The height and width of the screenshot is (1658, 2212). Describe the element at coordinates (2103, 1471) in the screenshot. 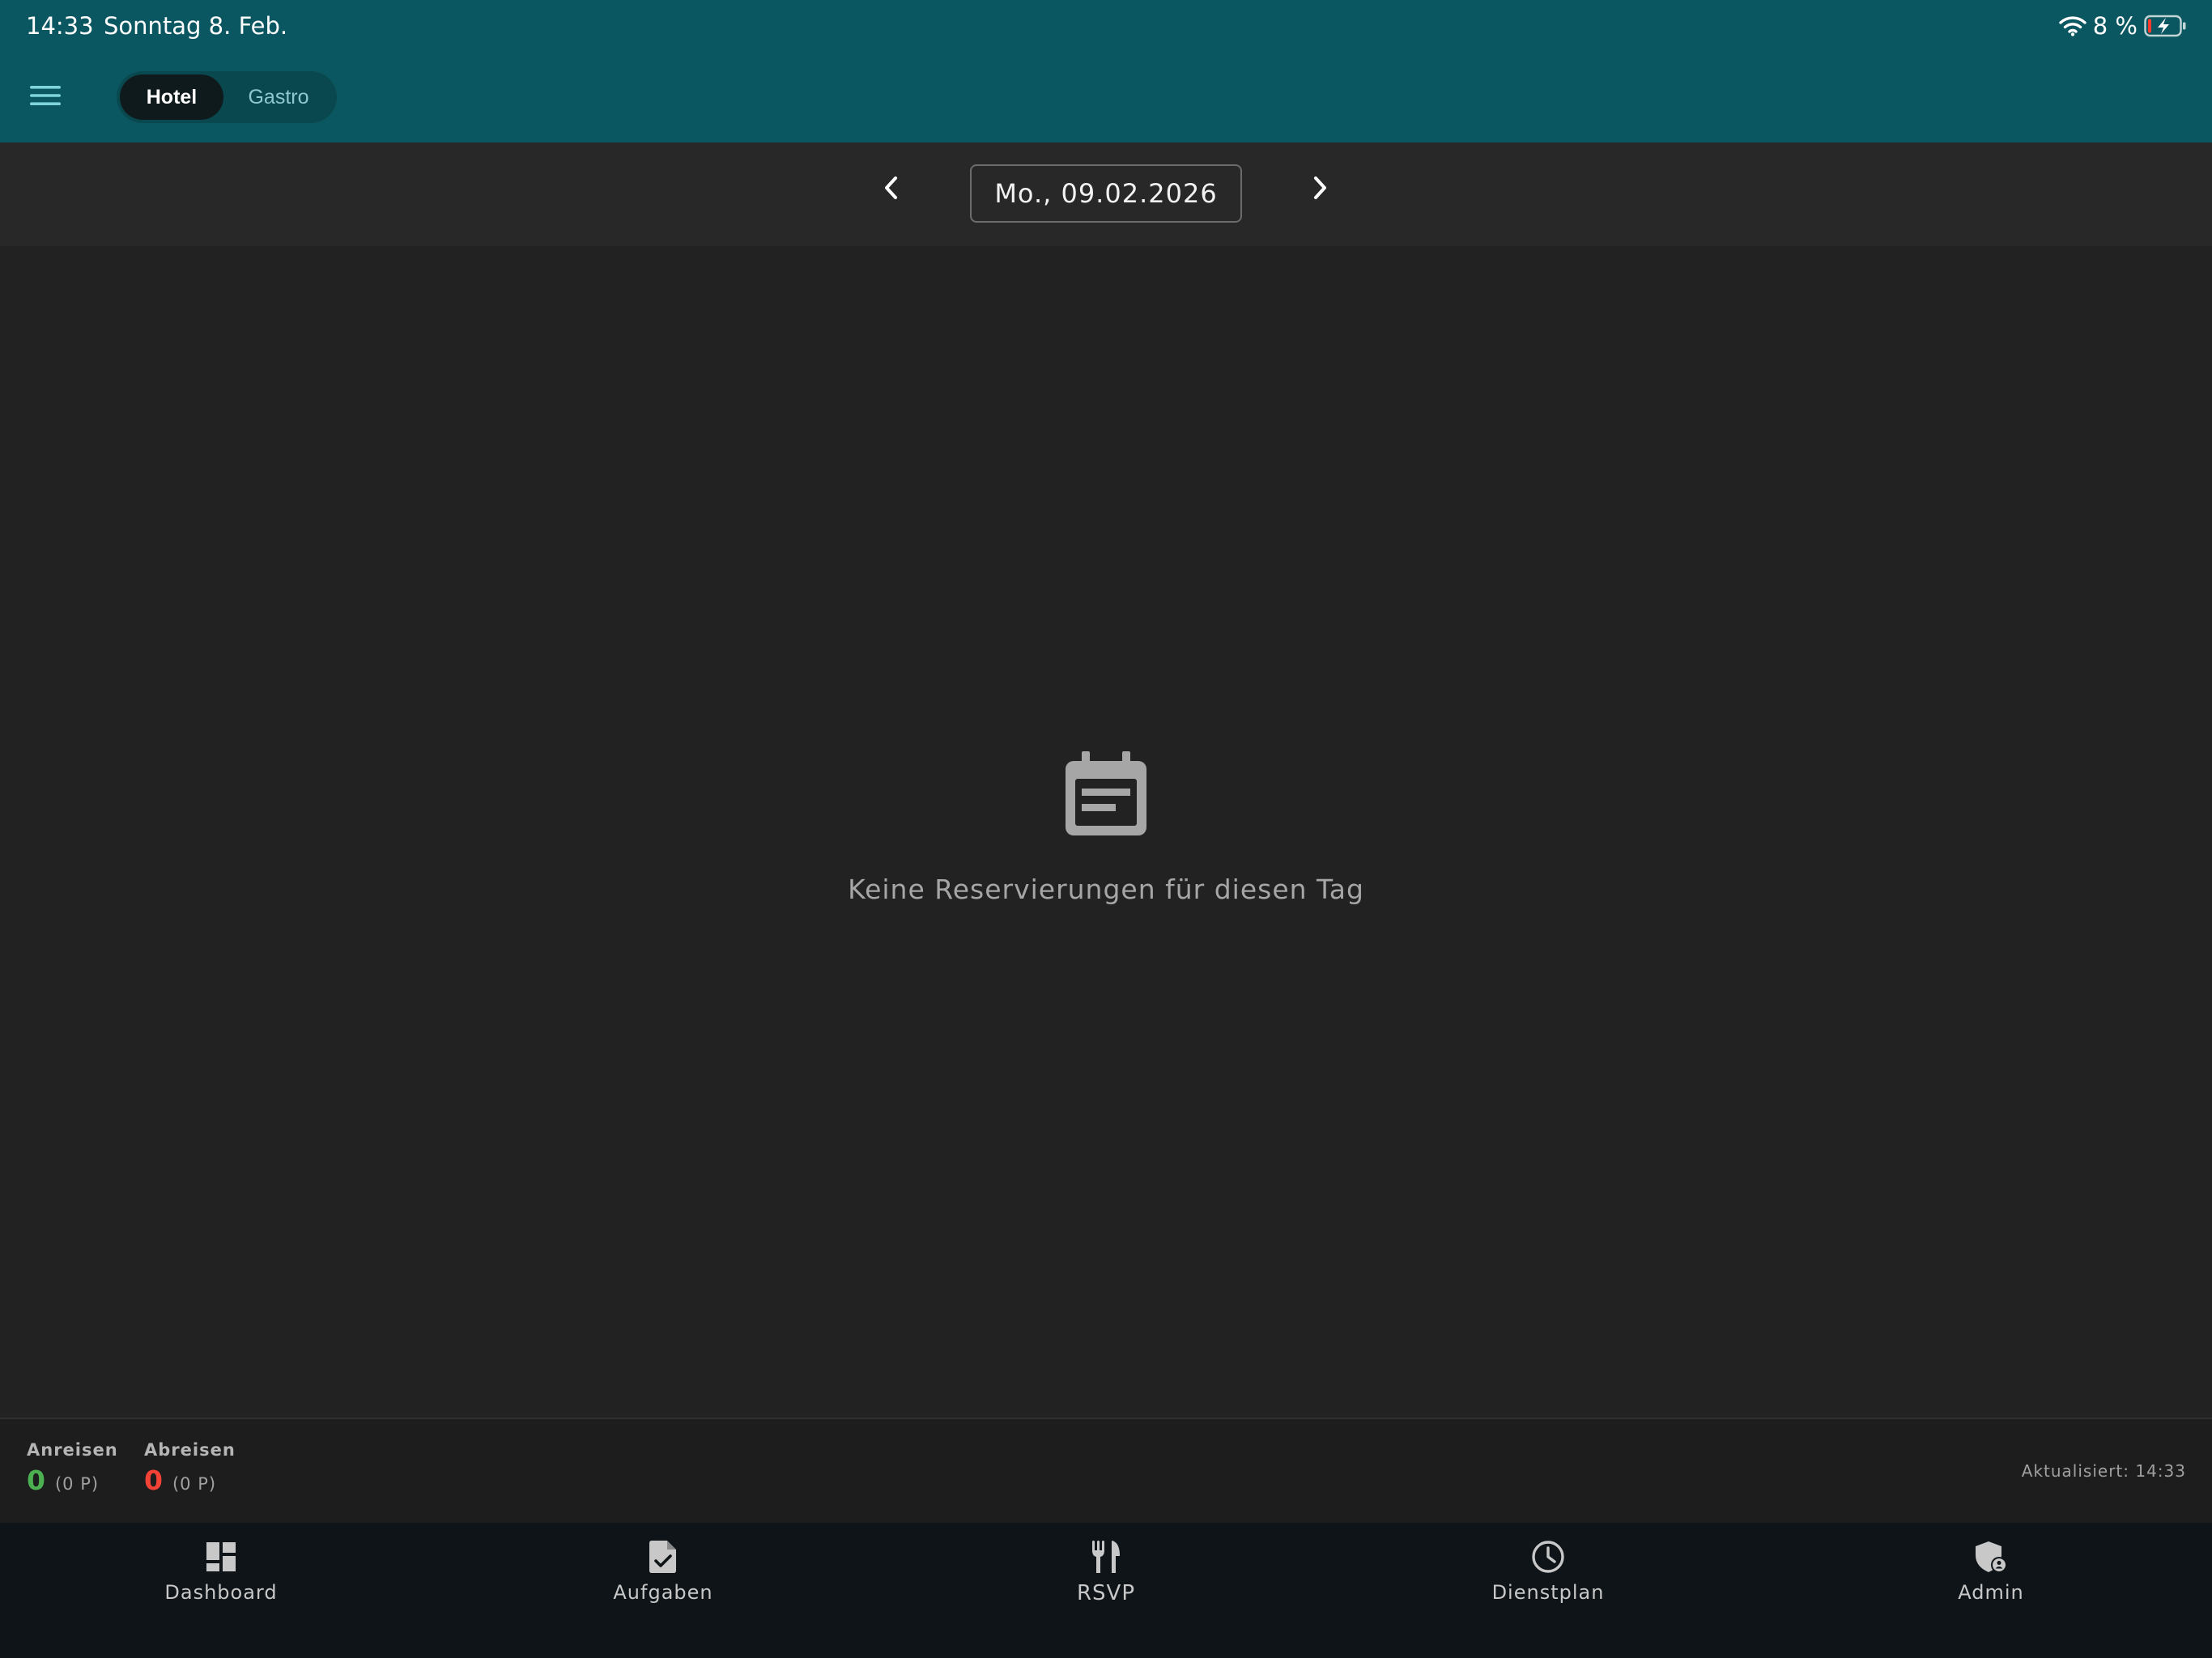

I see `last-updated-text: Aktualisiert: 14:33` at that location.